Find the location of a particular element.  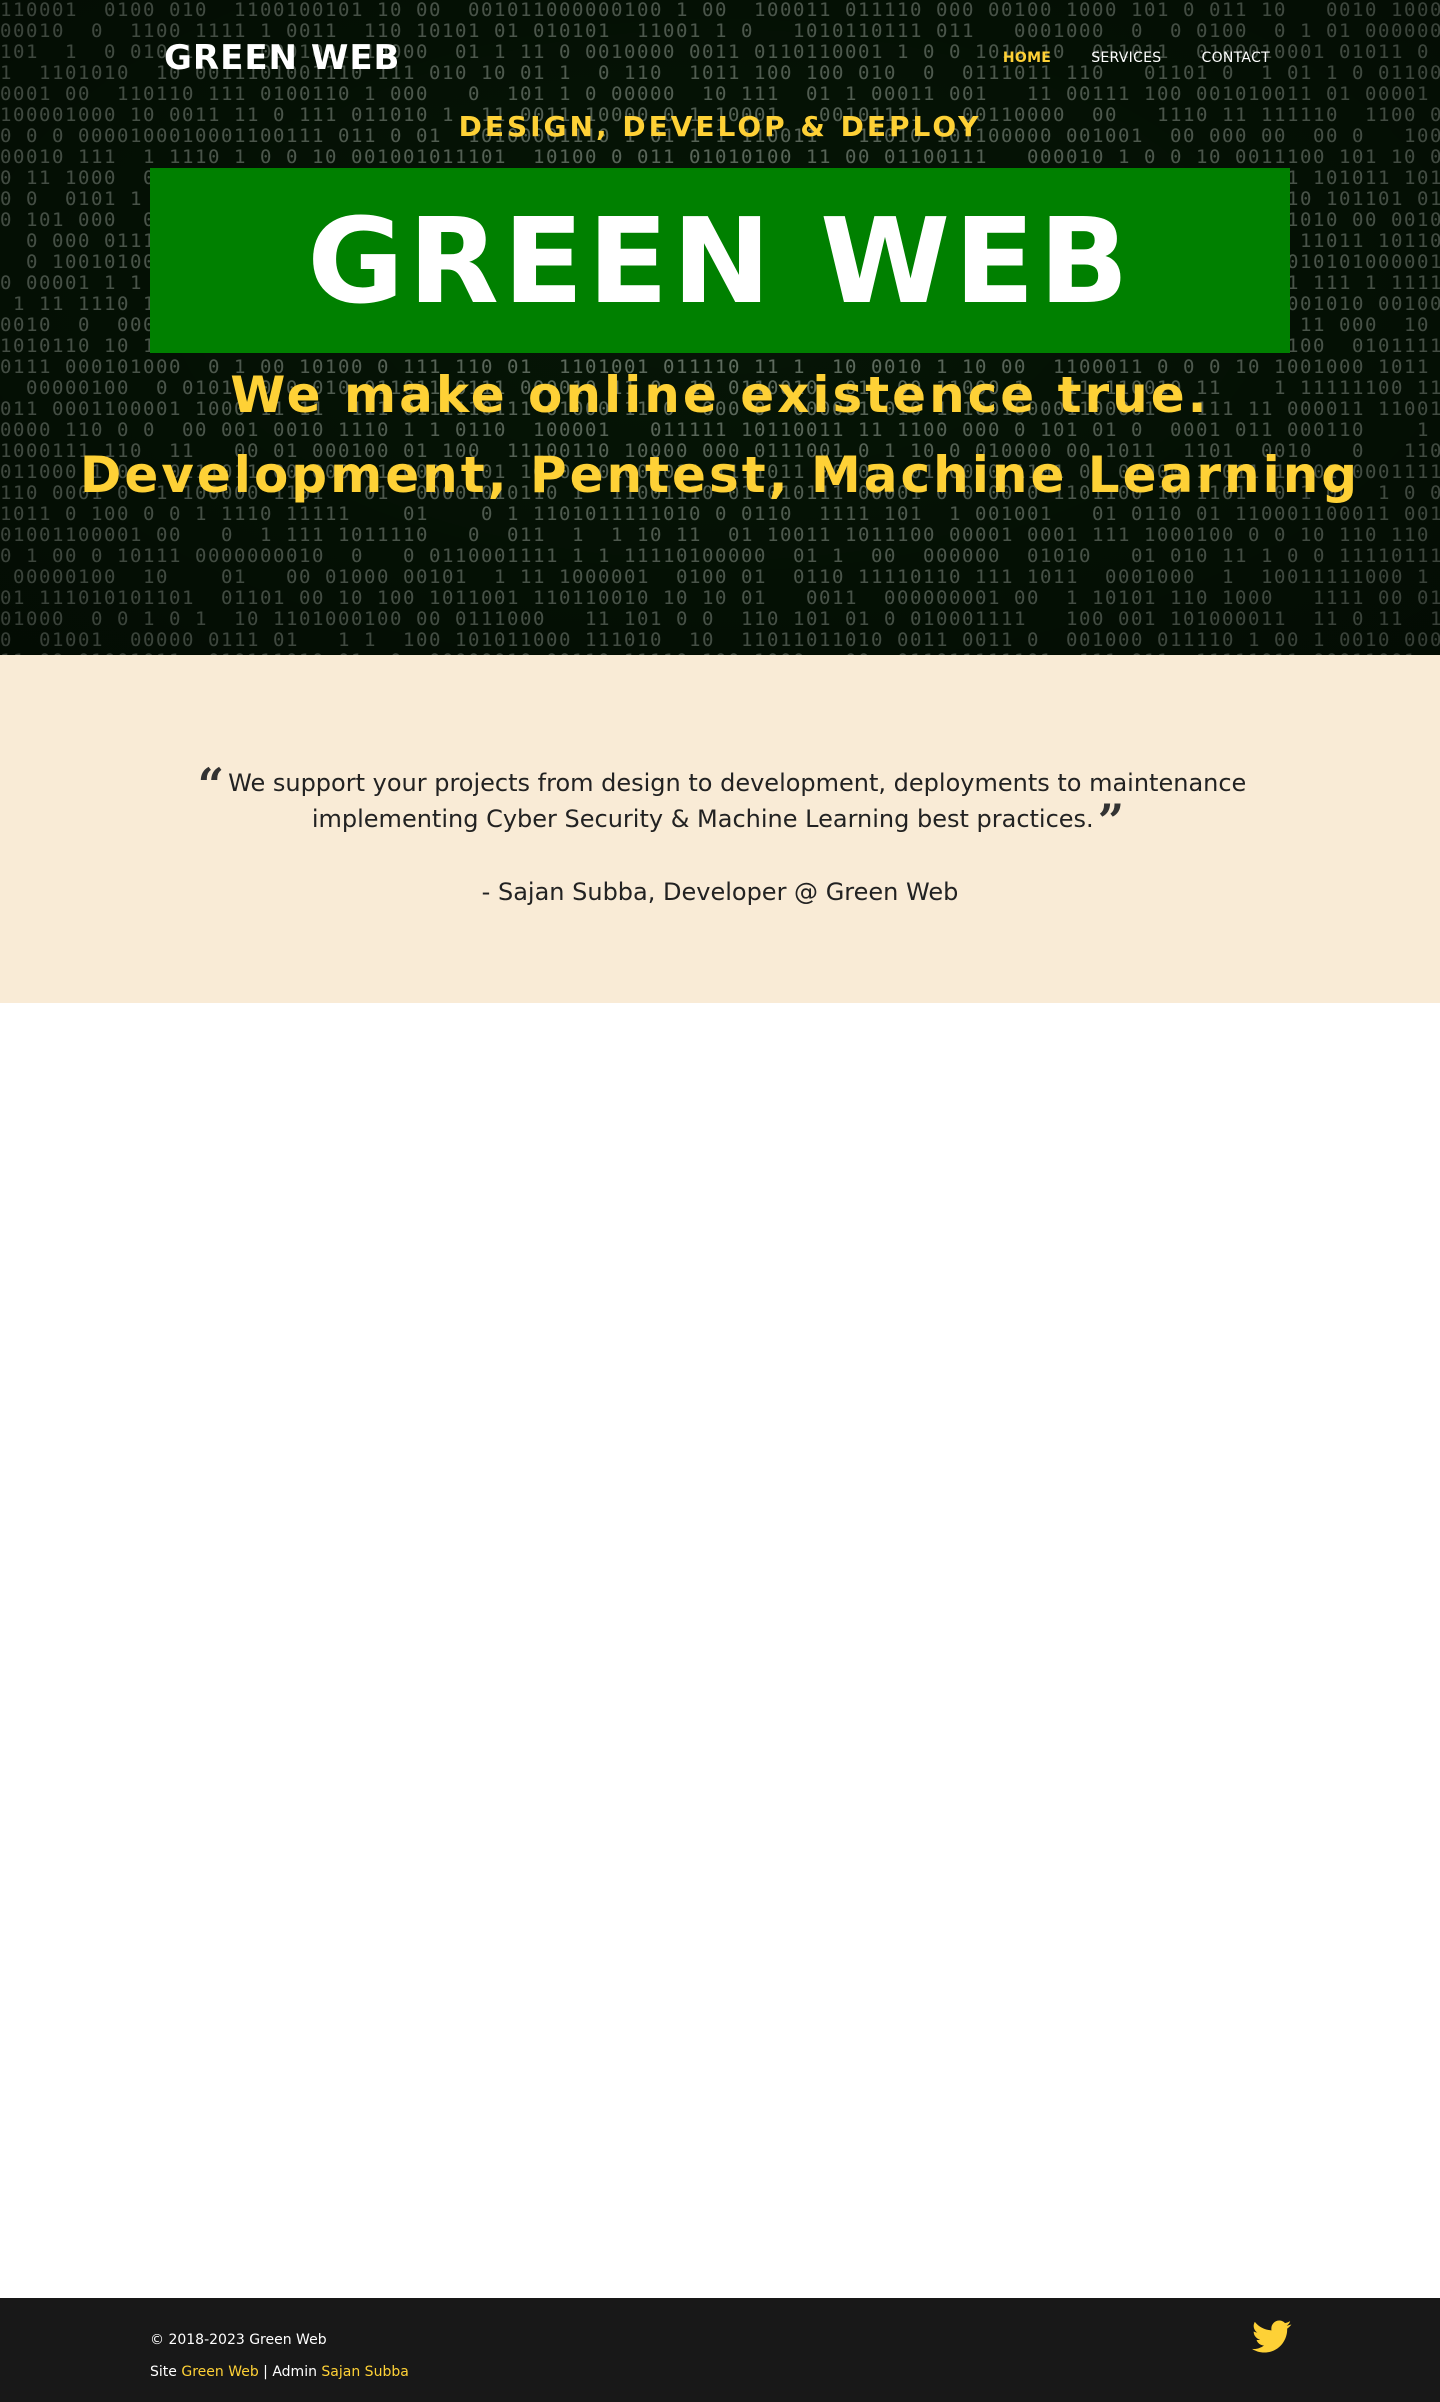

credits-admin-label: | Admin is located at coordinates (290, 2372).